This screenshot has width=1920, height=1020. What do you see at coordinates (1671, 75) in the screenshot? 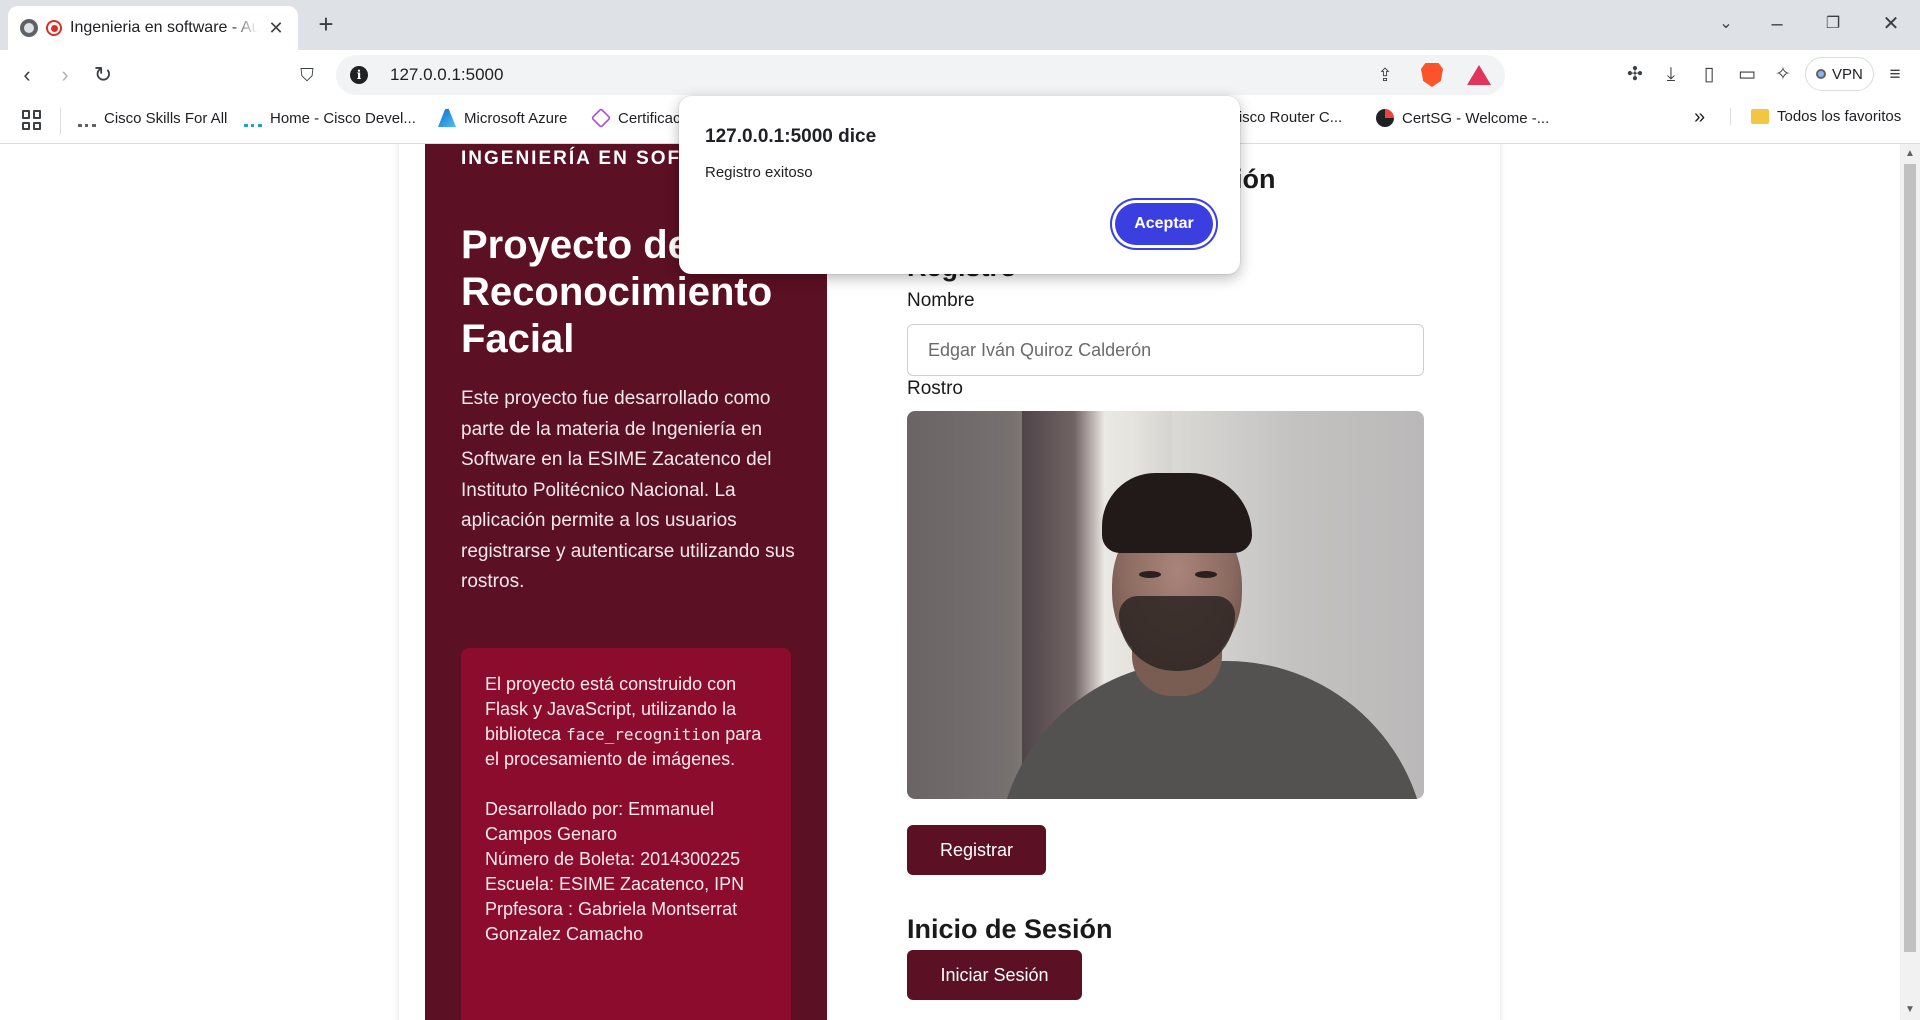
I see `download-icon: ⤓` at bounding box center [1671, 75].